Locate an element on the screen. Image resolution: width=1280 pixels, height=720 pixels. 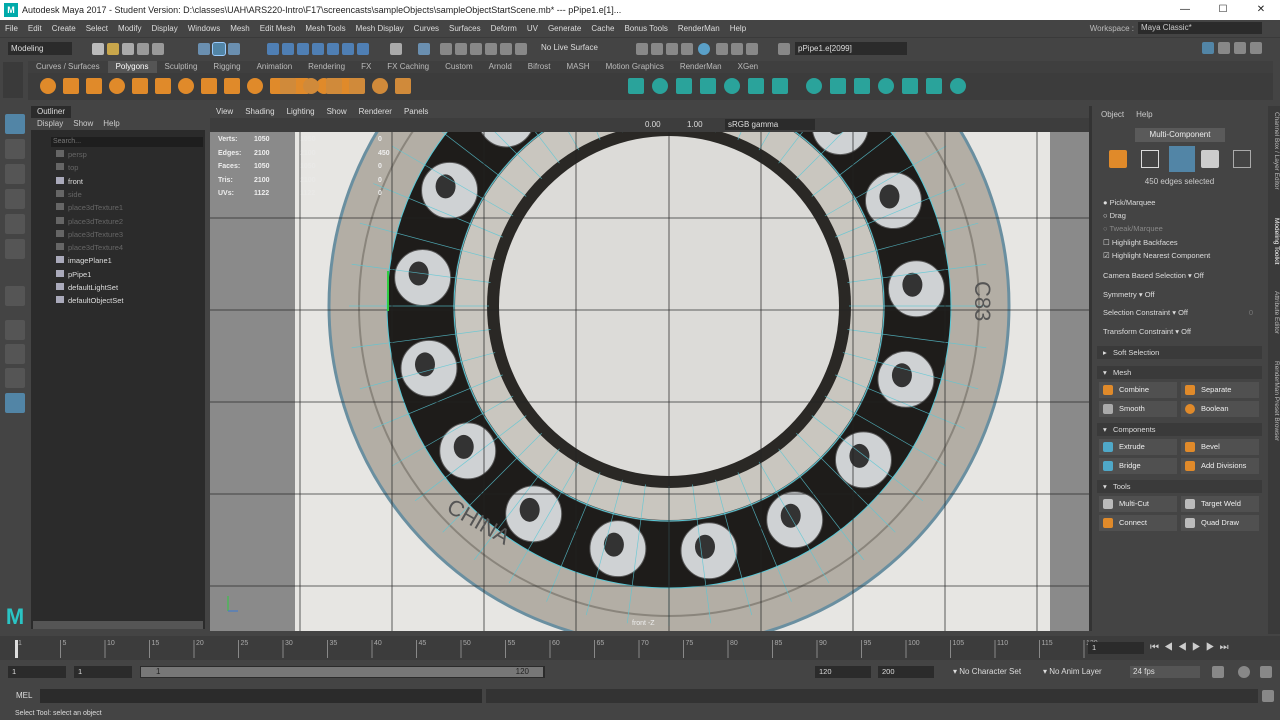
outliner-item-side: side is located at coordinates (69, 194).